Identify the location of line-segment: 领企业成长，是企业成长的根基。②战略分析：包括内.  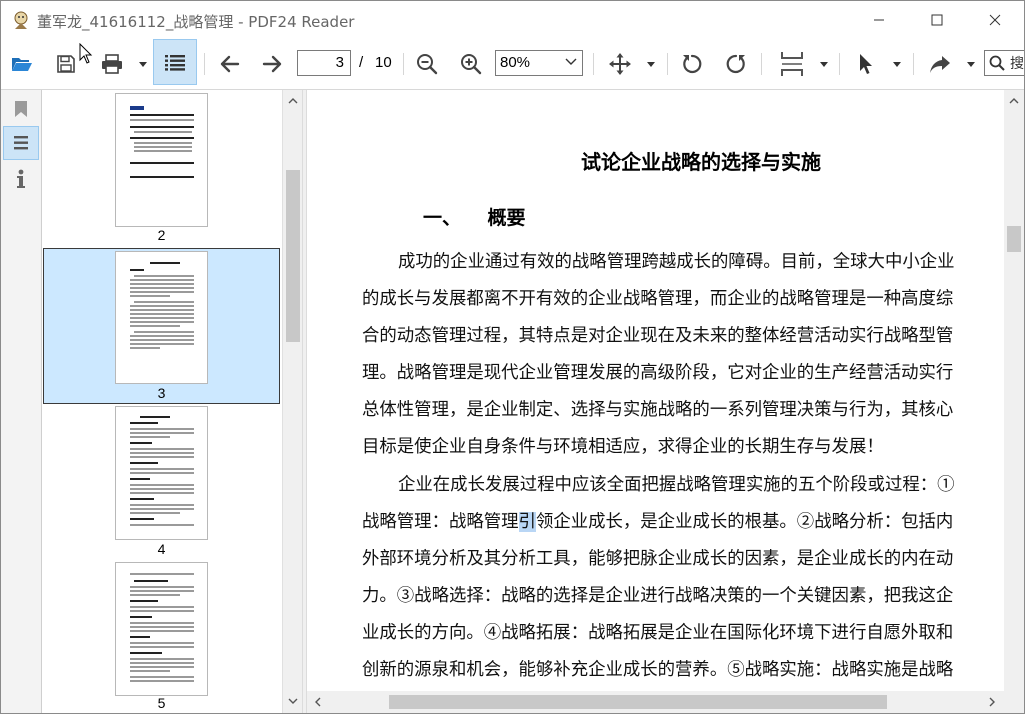
(744, 522).